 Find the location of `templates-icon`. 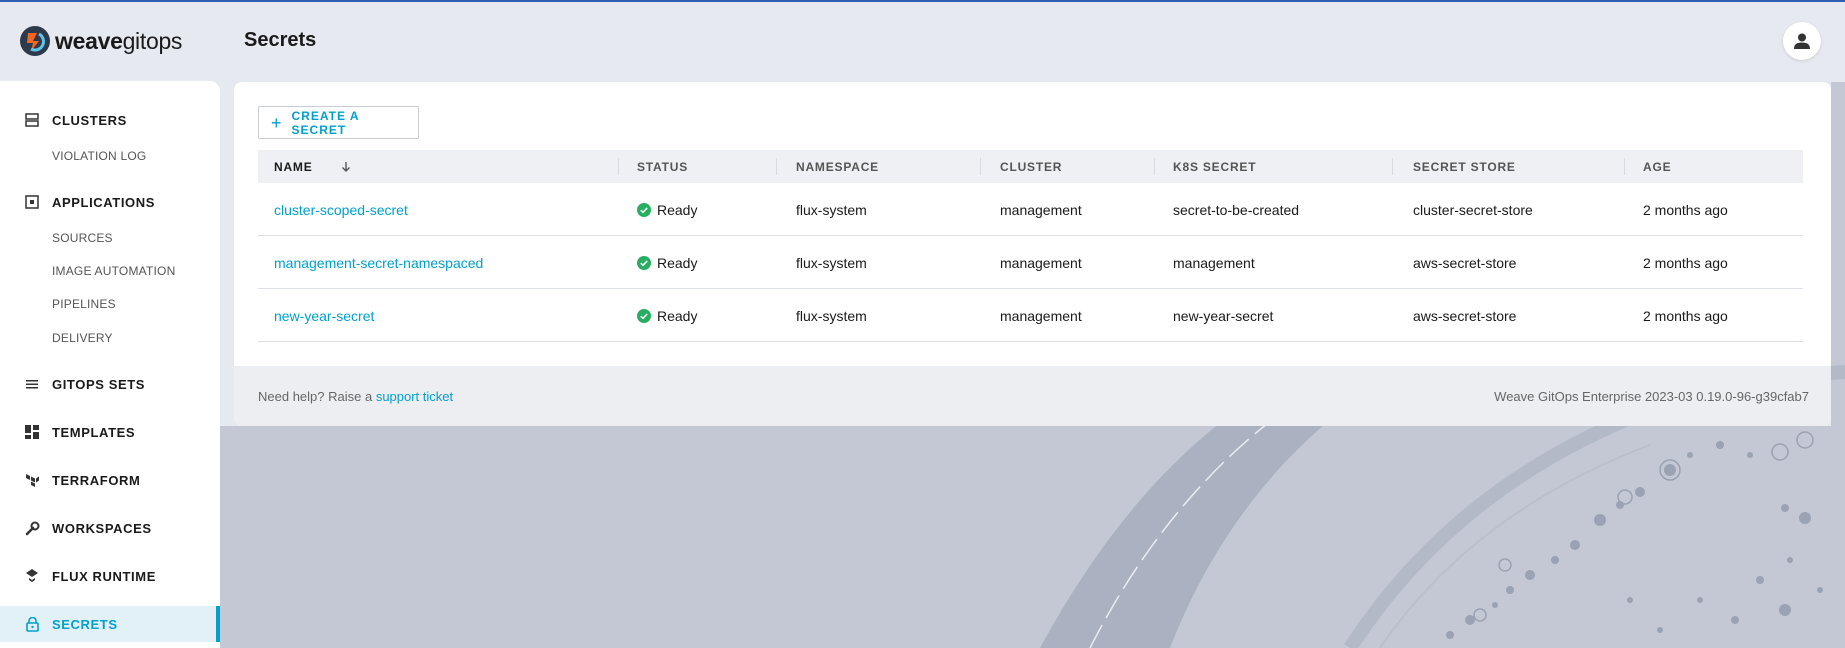

templates-icon is located at coordinates (32, 432).